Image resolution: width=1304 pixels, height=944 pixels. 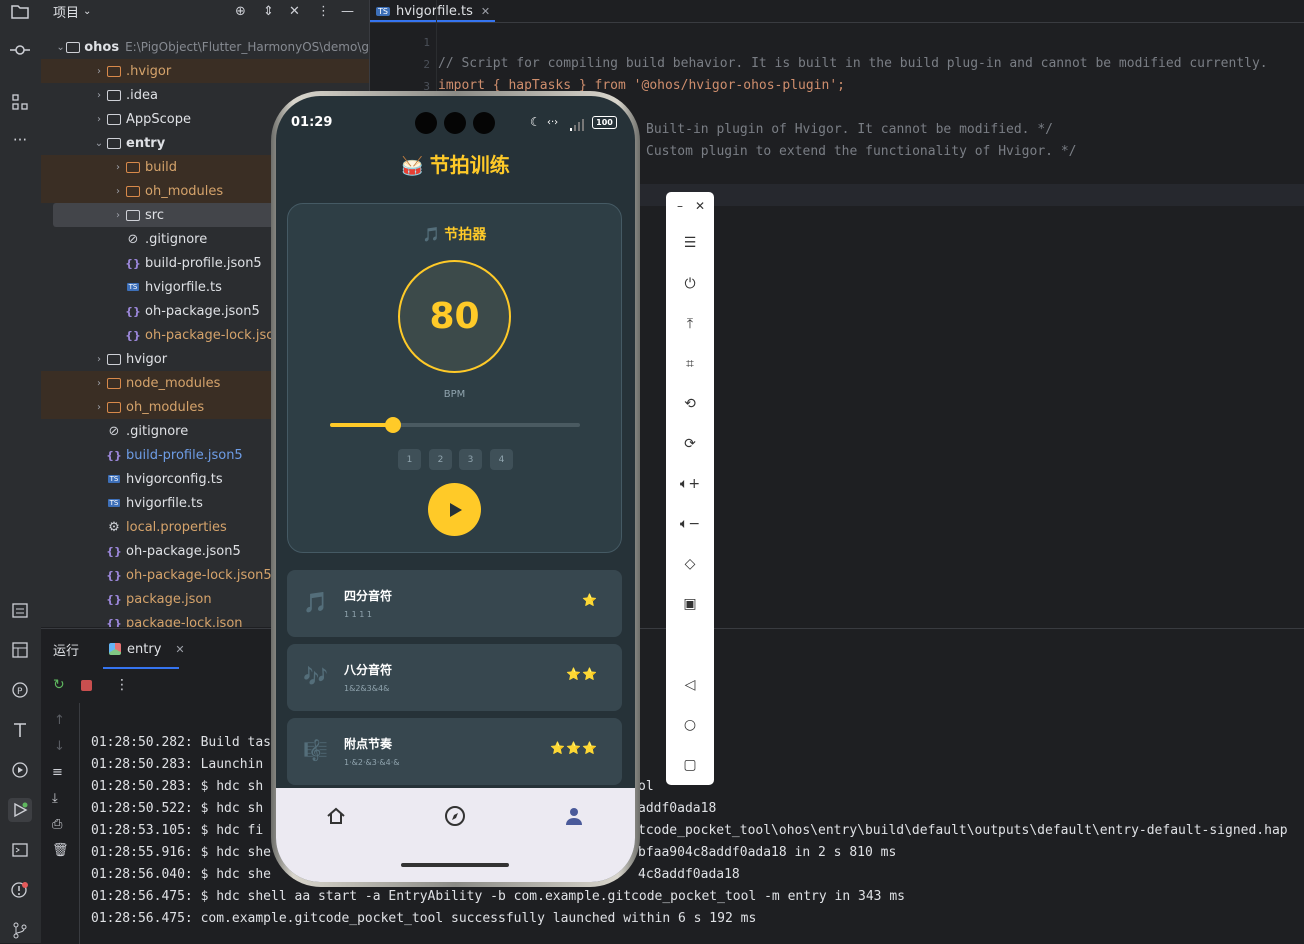 I want to click on todo-icon, so click(x=20, y=610).